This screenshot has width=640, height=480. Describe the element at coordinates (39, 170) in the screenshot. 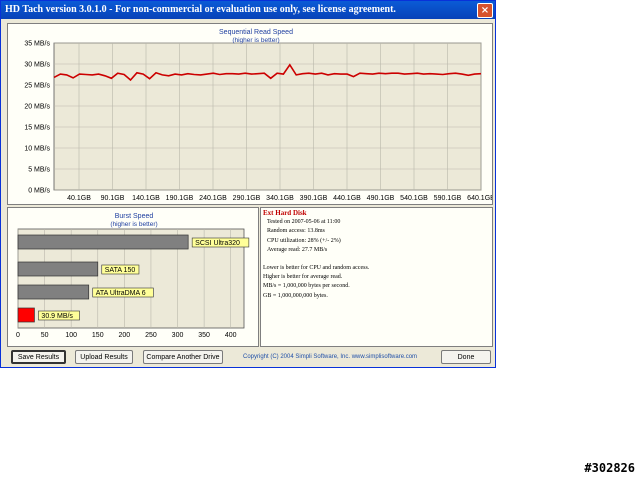

I see `read-y-tick-label: 5 MB/s` at that location.